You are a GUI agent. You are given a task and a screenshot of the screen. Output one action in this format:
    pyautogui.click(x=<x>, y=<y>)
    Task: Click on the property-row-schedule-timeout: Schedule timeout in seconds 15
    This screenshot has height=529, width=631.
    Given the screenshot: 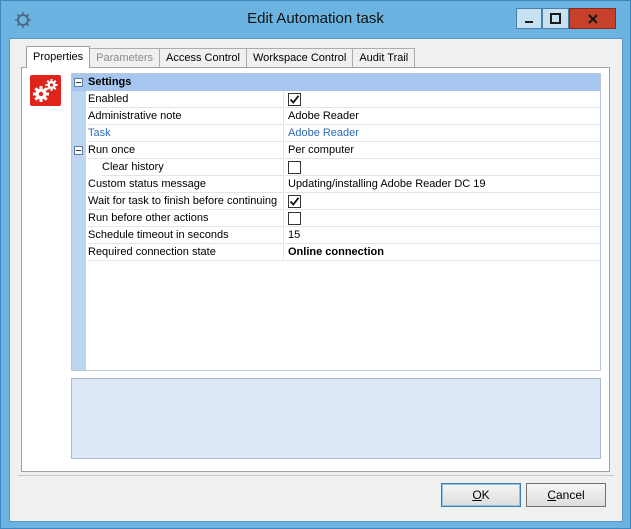 What is the action you would take?
    pyautogui.click(x=336, y=235)
    